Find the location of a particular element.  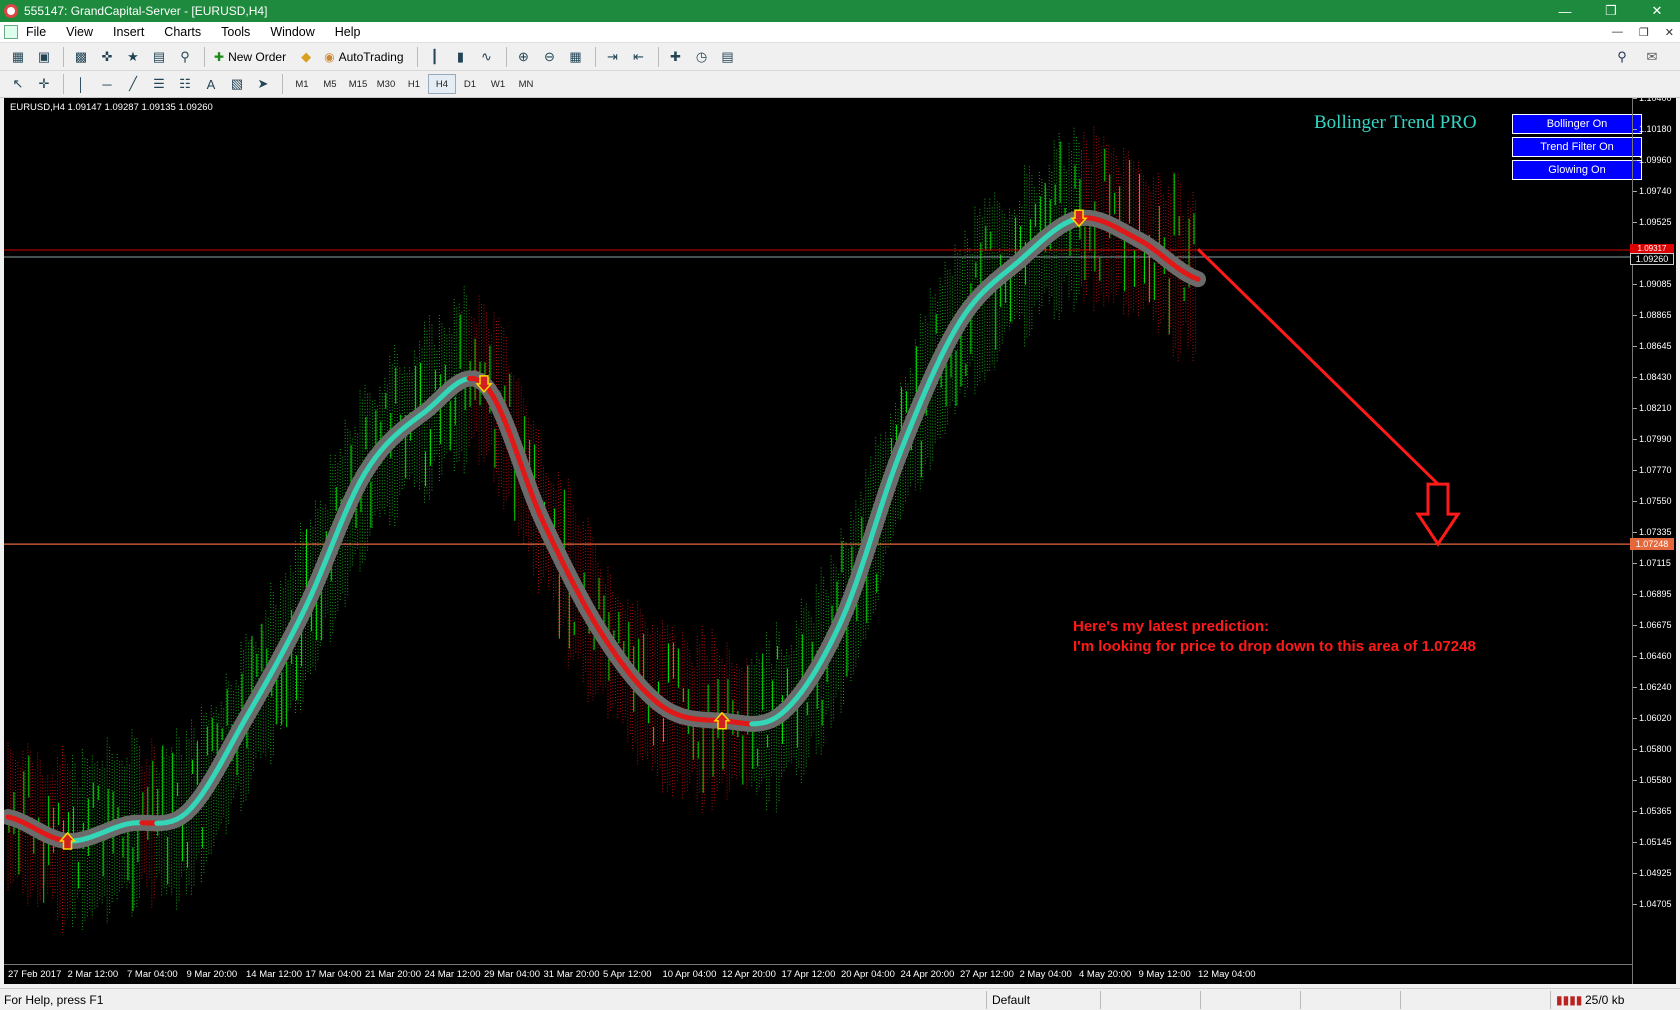

menu-insert: Insert is located at coordinates (128, 32).